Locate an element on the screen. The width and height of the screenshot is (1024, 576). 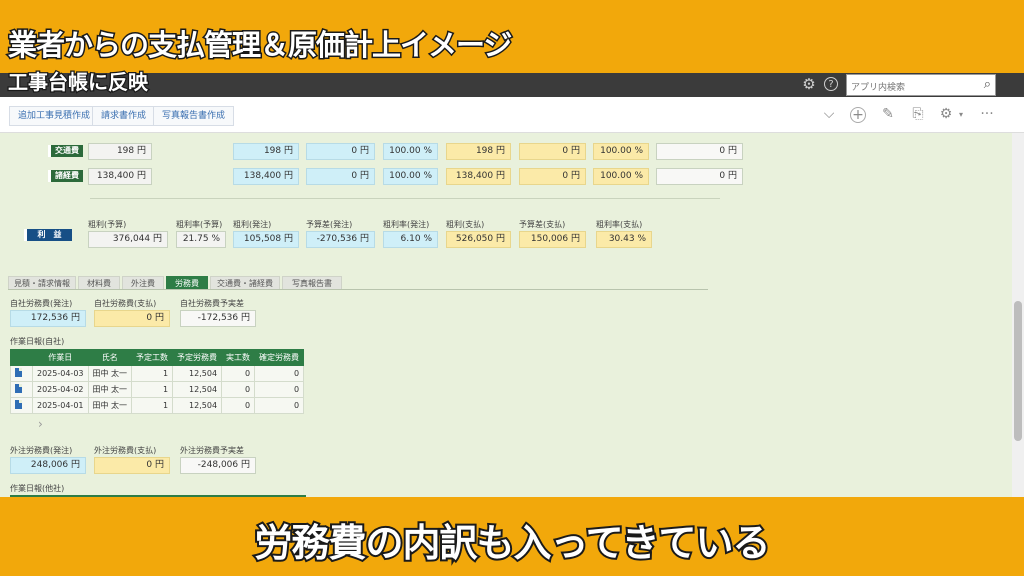
gross-margin-order: 6.10 % is located at coordinates (410, 239).